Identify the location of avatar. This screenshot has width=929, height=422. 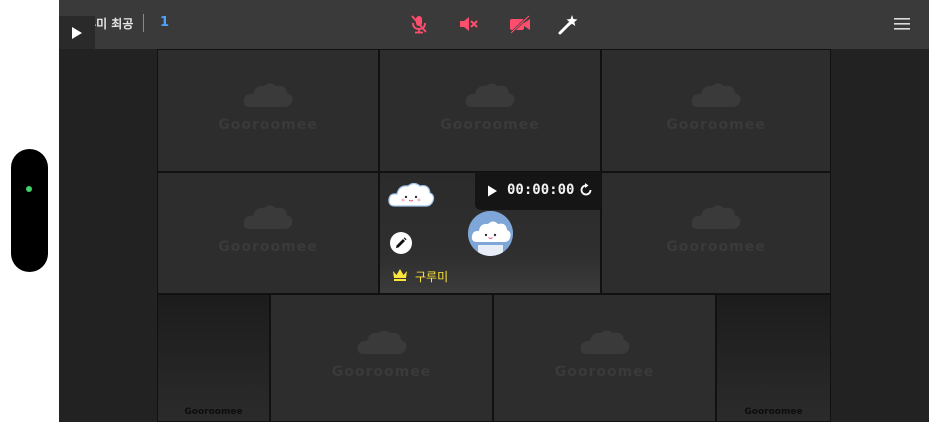
(490, 233).